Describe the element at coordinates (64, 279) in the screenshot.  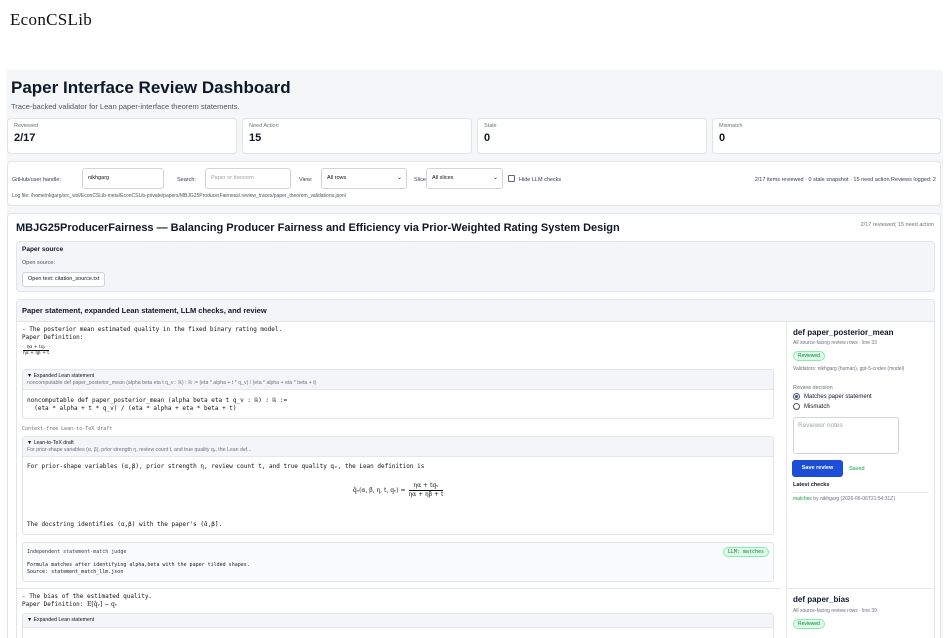
I see `open-text-button: Open text: citation_source.txt` at that location.